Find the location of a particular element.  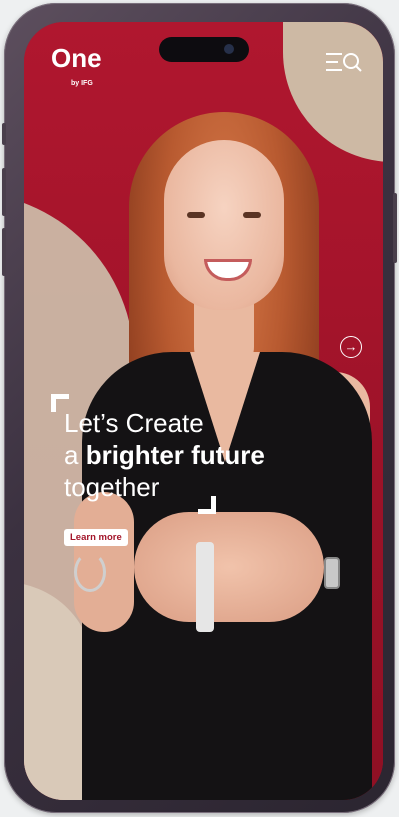

arrow-right-circle-icon: → is located at coordinates (351, 346).